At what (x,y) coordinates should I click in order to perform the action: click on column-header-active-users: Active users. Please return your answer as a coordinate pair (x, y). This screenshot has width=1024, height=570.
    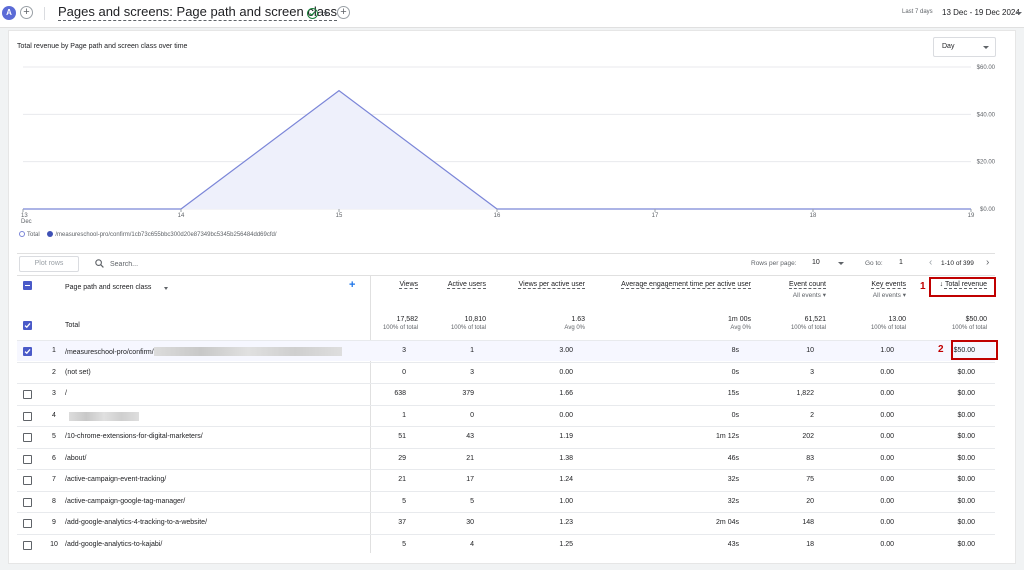
    Looking at the image, I should click on (467, 284).